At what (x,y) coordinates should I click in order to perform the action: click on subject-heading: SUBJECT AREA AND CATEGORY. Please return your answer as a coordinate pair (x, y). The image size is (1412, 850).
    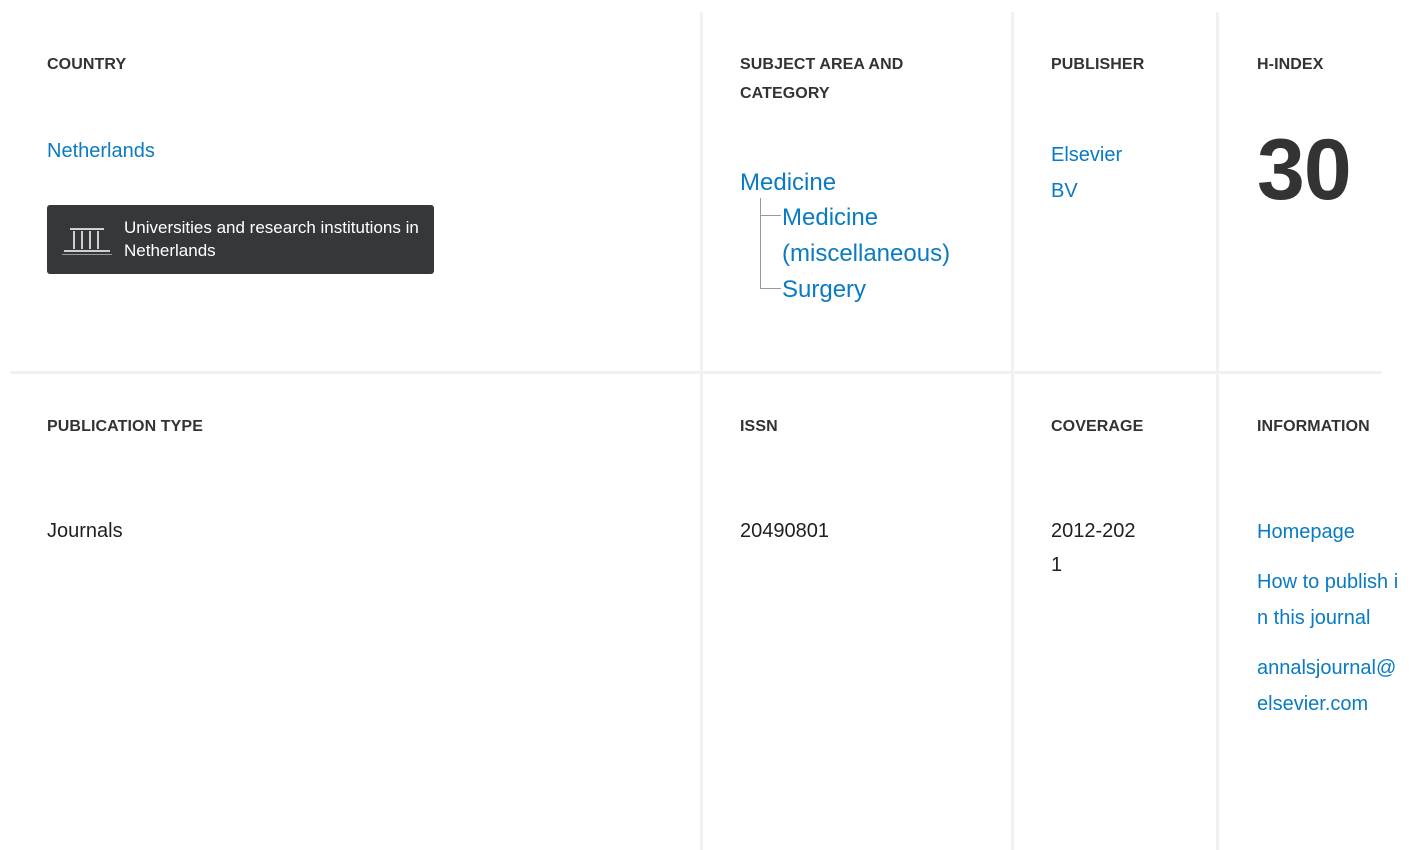
    Looking at the image, I should click on (822, 79).